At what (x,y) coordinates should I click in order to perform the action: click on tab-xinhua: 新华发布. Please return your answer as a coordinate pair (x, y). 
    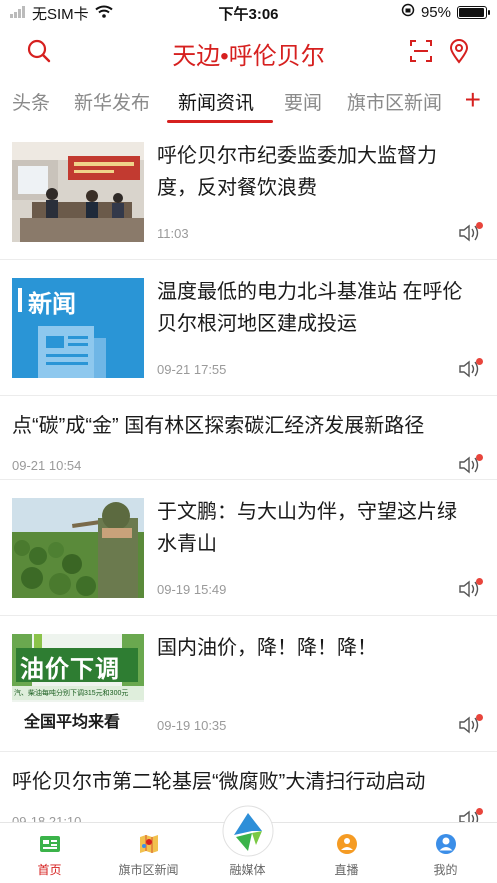
    Looking at the image, I should click on (112, 101).